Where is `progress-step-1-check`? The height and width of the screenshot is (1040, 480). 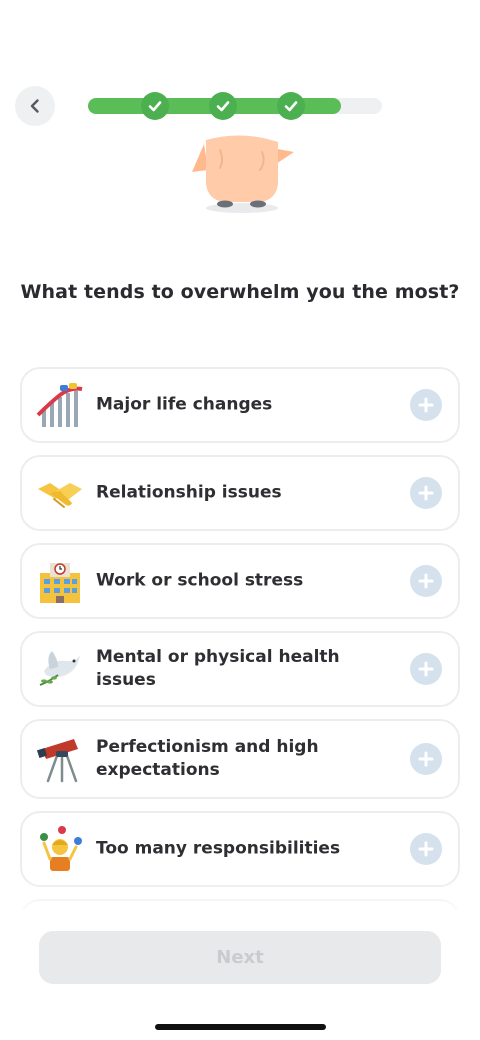 progress-step-1-check is located at coordinates (155, 106).